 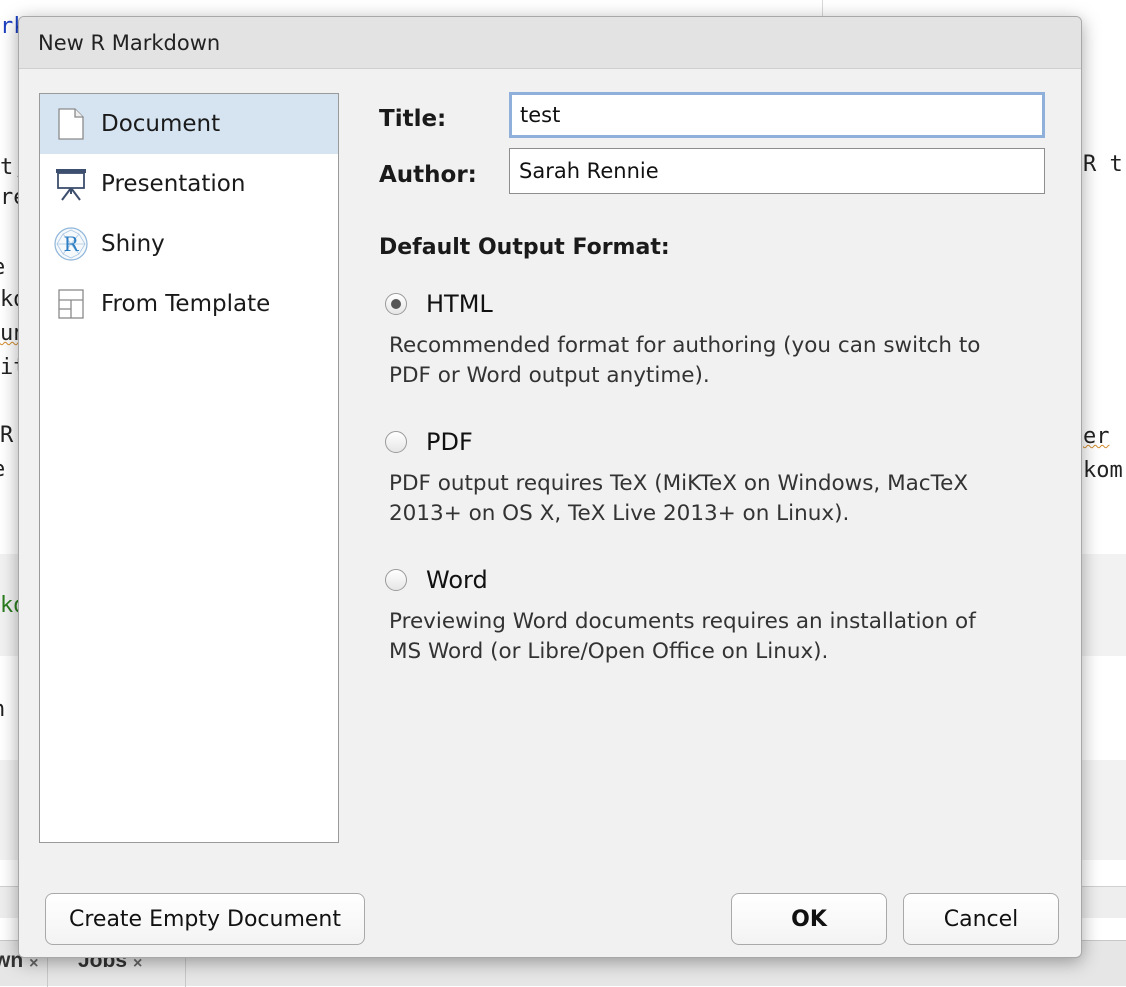 I want to click on template-item-document: Document, so click(x=189, y=124).